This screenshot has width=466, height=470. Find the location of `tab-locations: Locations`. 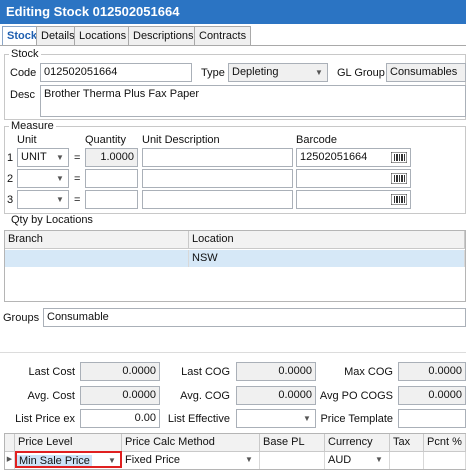

tab-locations: Locations is located at coordinates (103, 36).